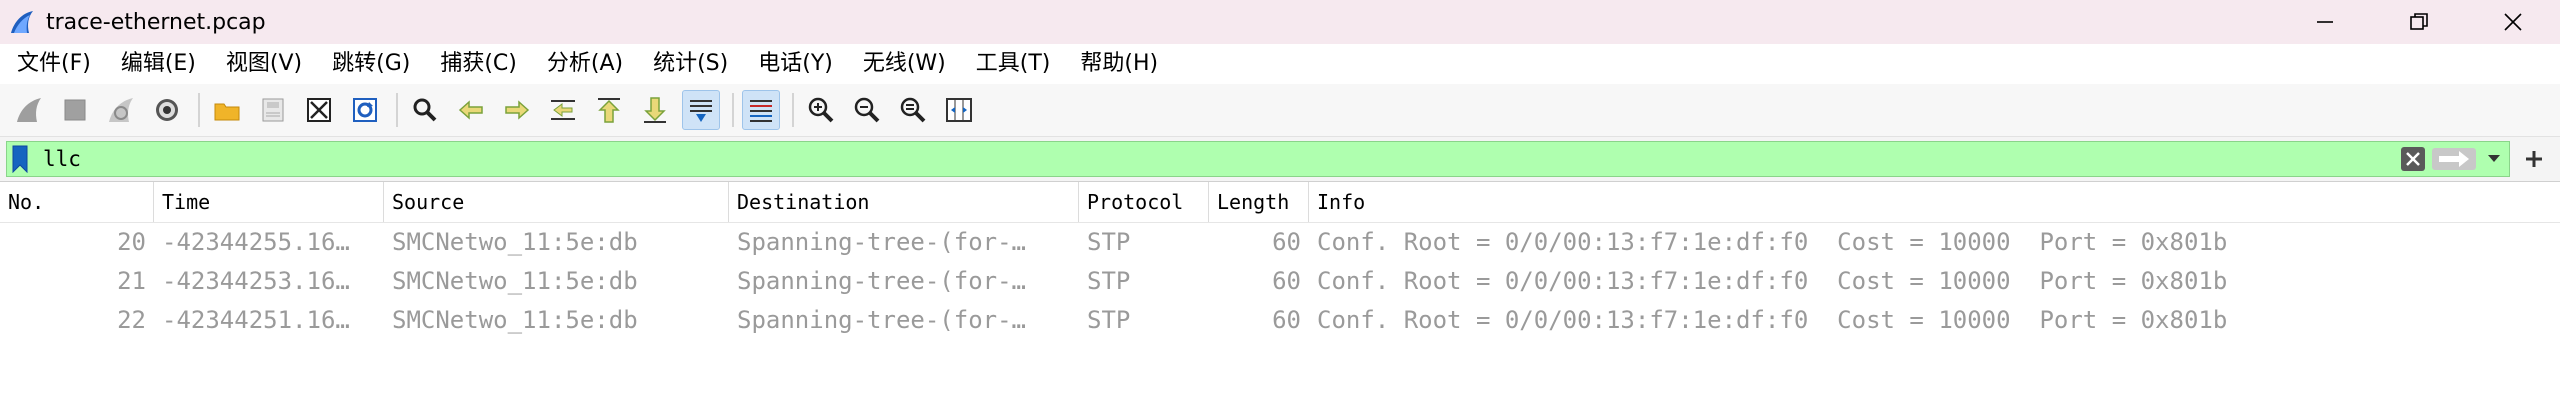 The height and width of the screenshot is (418, 2560). I want to click on go-forward-button, so click(517, 110).